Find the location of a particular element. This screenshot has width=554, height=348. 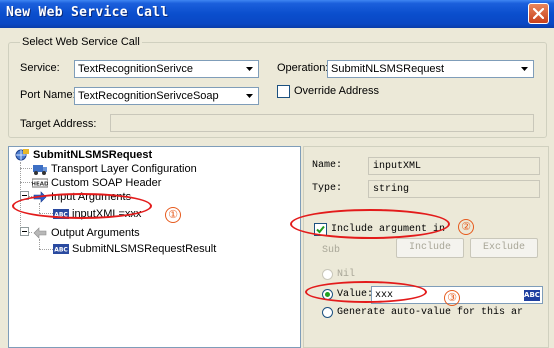

service-select: TextRecognitionSerivce is located at coordinates (166, 69).